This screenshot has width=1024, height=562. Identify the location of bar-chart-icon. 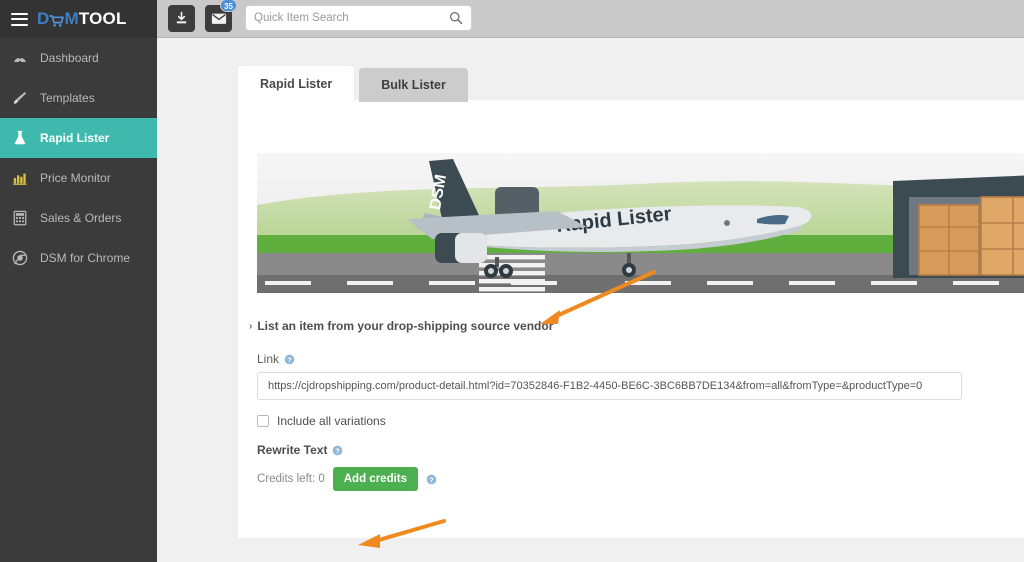
(20, 178).